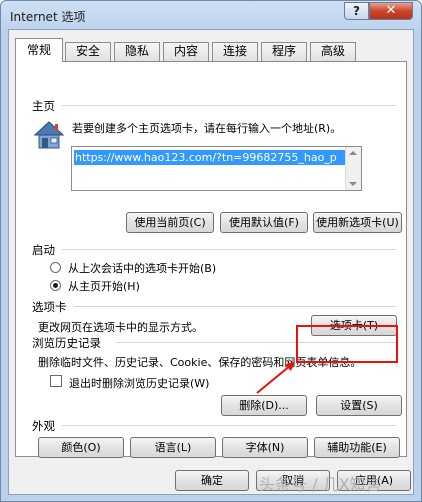 The image size is (422, 502). Describe the element at coordinates (48, 17) in the screenshot. I see `window-title: Internet 选项` at that location.